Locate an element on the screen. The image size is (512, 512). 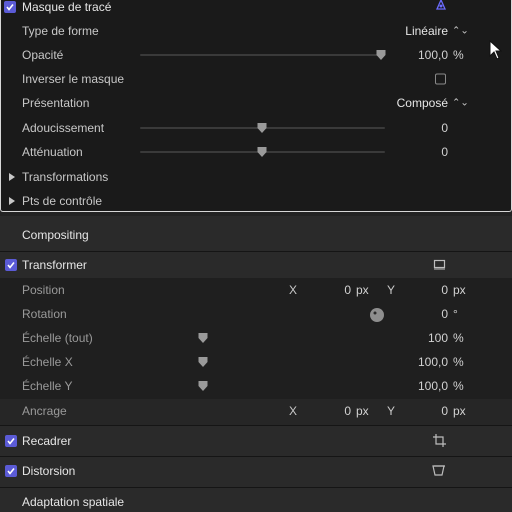
feather-slider-thumb is located at coordinates (262, 128).